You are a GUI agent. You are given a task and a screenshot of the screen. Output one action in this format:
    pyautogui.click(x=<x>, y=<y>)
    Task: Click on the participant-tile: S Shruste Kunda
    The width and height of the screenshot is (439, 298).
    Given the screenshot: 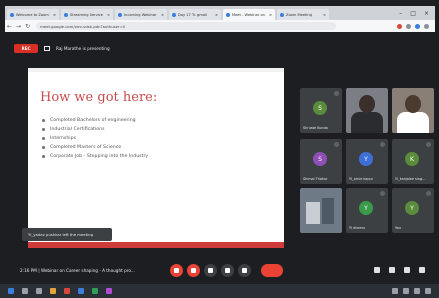 What is the action you would take?
    pyautogui.click(x=321, y=110)
    